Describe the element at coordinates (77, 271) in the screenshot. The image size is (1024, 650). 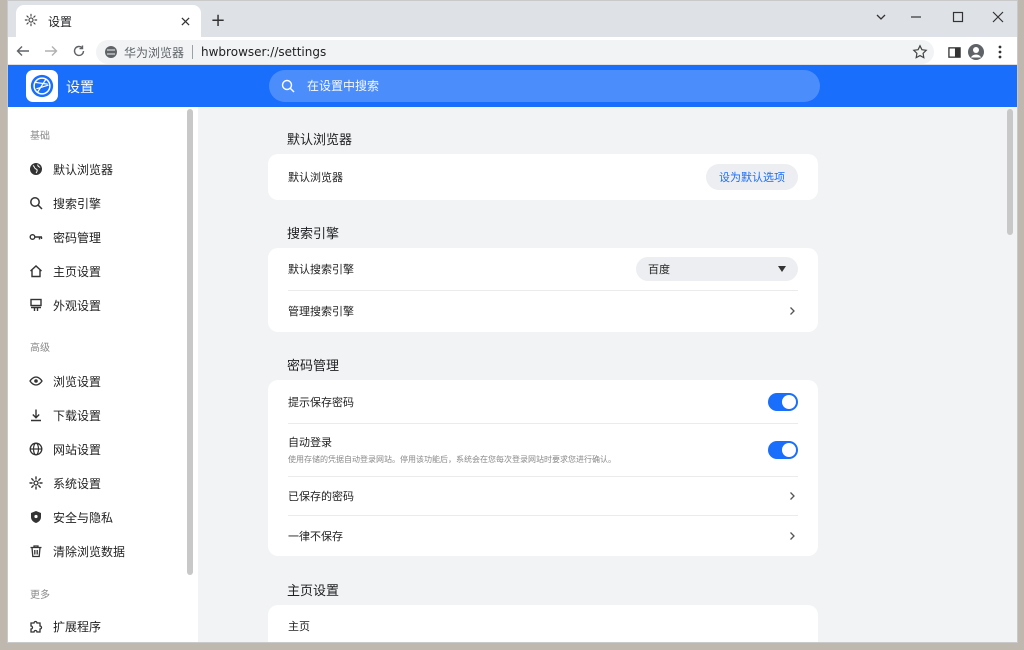
I see `sidebar-item-label: 主页设置` at that location.